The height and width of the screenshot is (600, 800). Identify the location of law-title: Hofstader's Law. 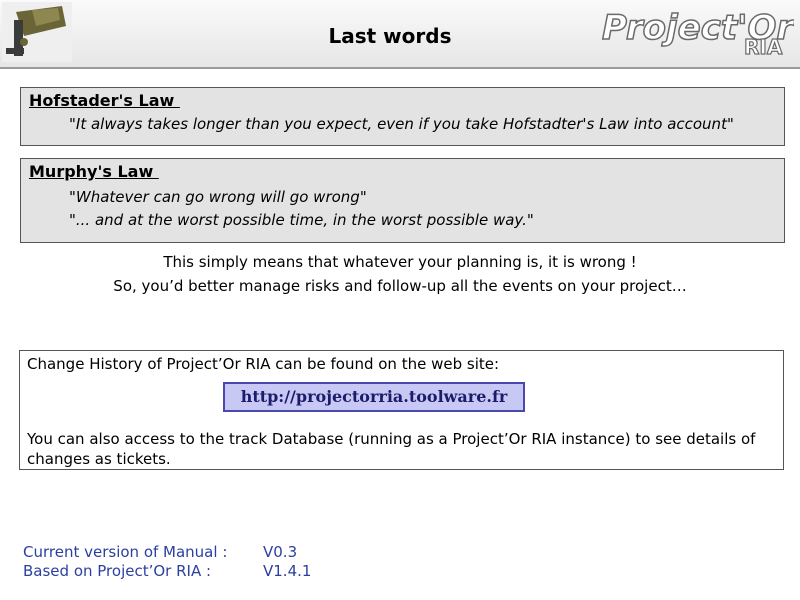
(104, 100).